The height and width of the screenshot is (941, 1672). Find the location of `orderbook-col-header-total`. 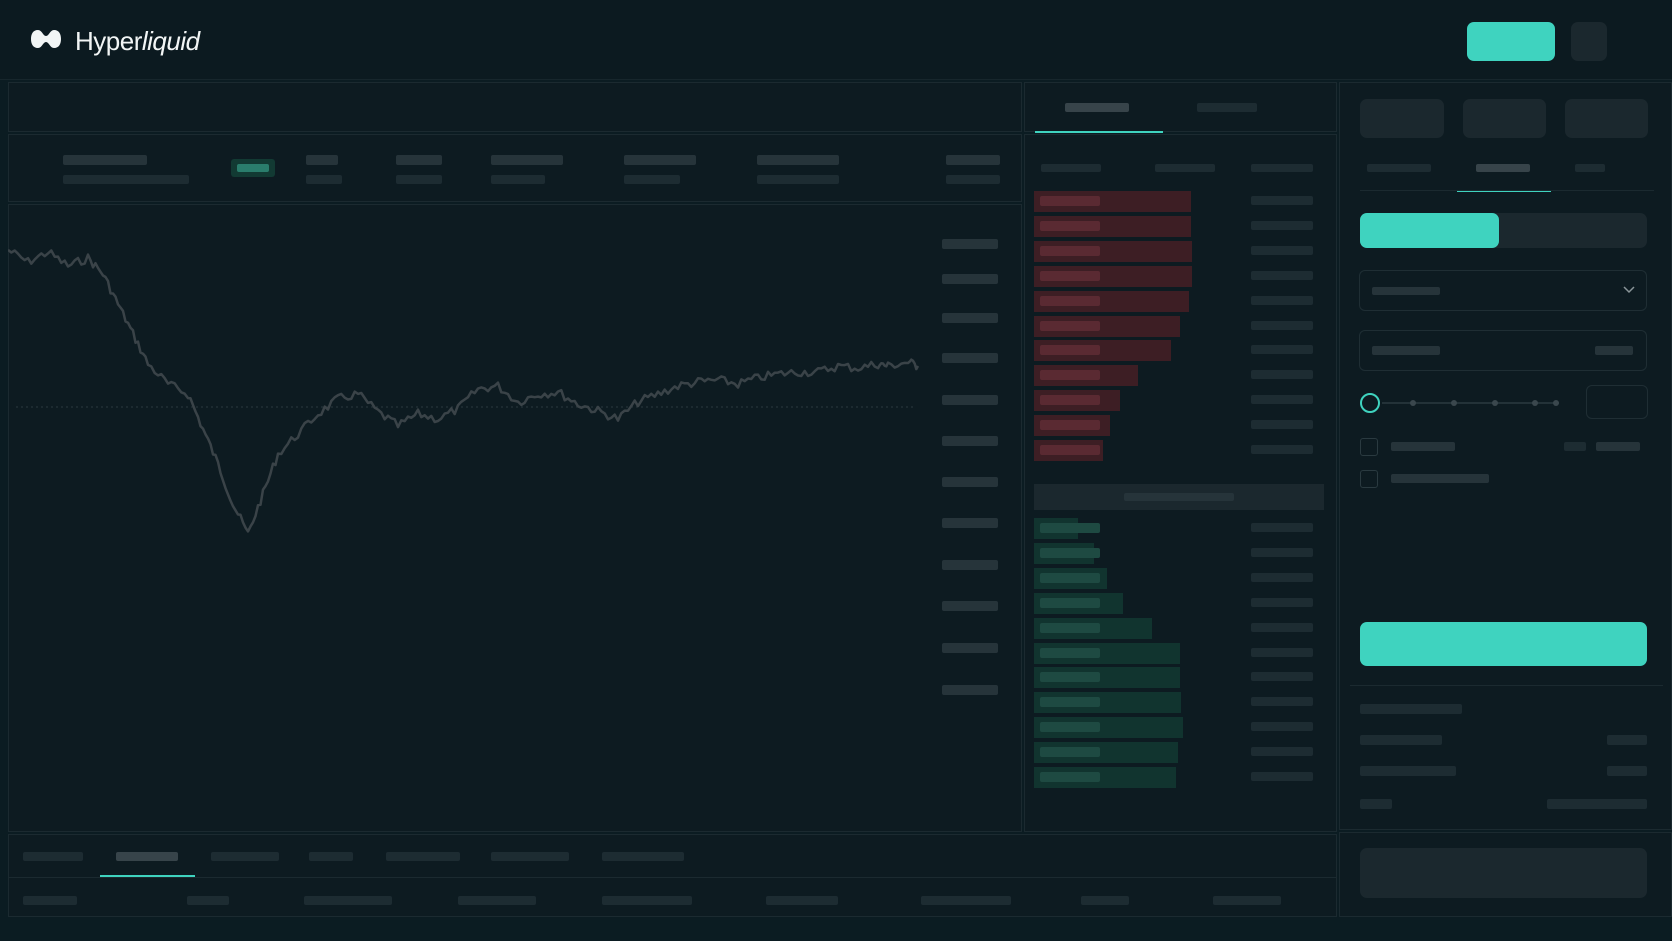

orderbook-col-header-total is located at coordinates (1282, 168).